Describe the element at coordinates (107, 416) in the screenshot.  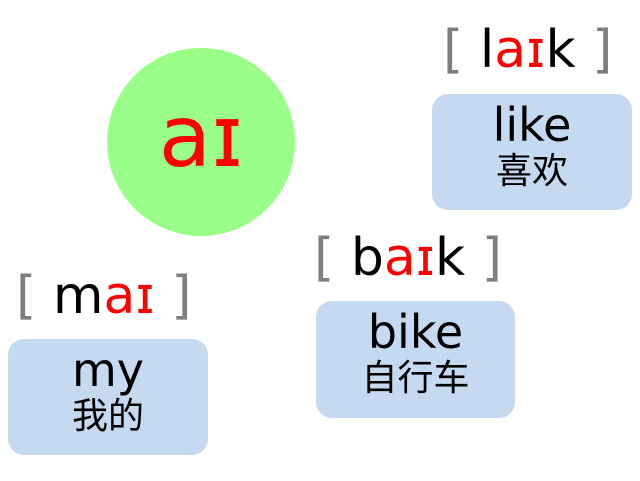
I see `word-chinese: 我的` at that location.